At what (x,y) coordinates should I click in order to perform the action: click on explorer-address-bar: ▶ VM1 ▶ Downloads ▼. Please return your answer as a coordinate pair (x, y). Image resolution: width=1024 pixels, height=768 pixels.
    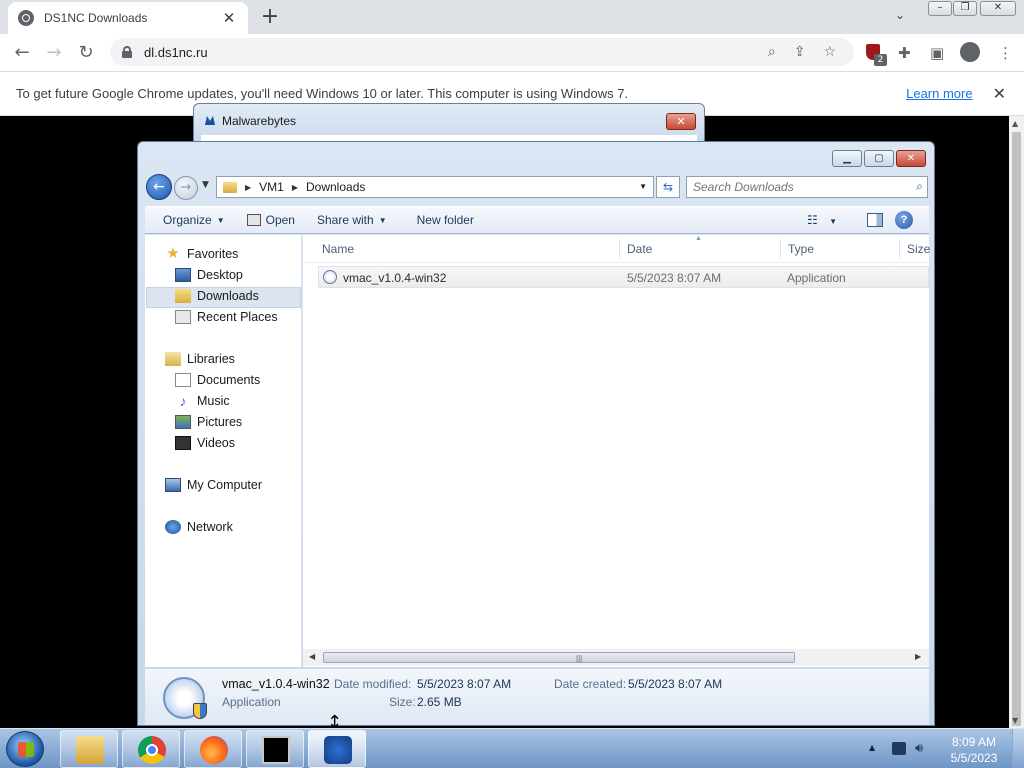
    Looking at the image, I should click on (435, 187).